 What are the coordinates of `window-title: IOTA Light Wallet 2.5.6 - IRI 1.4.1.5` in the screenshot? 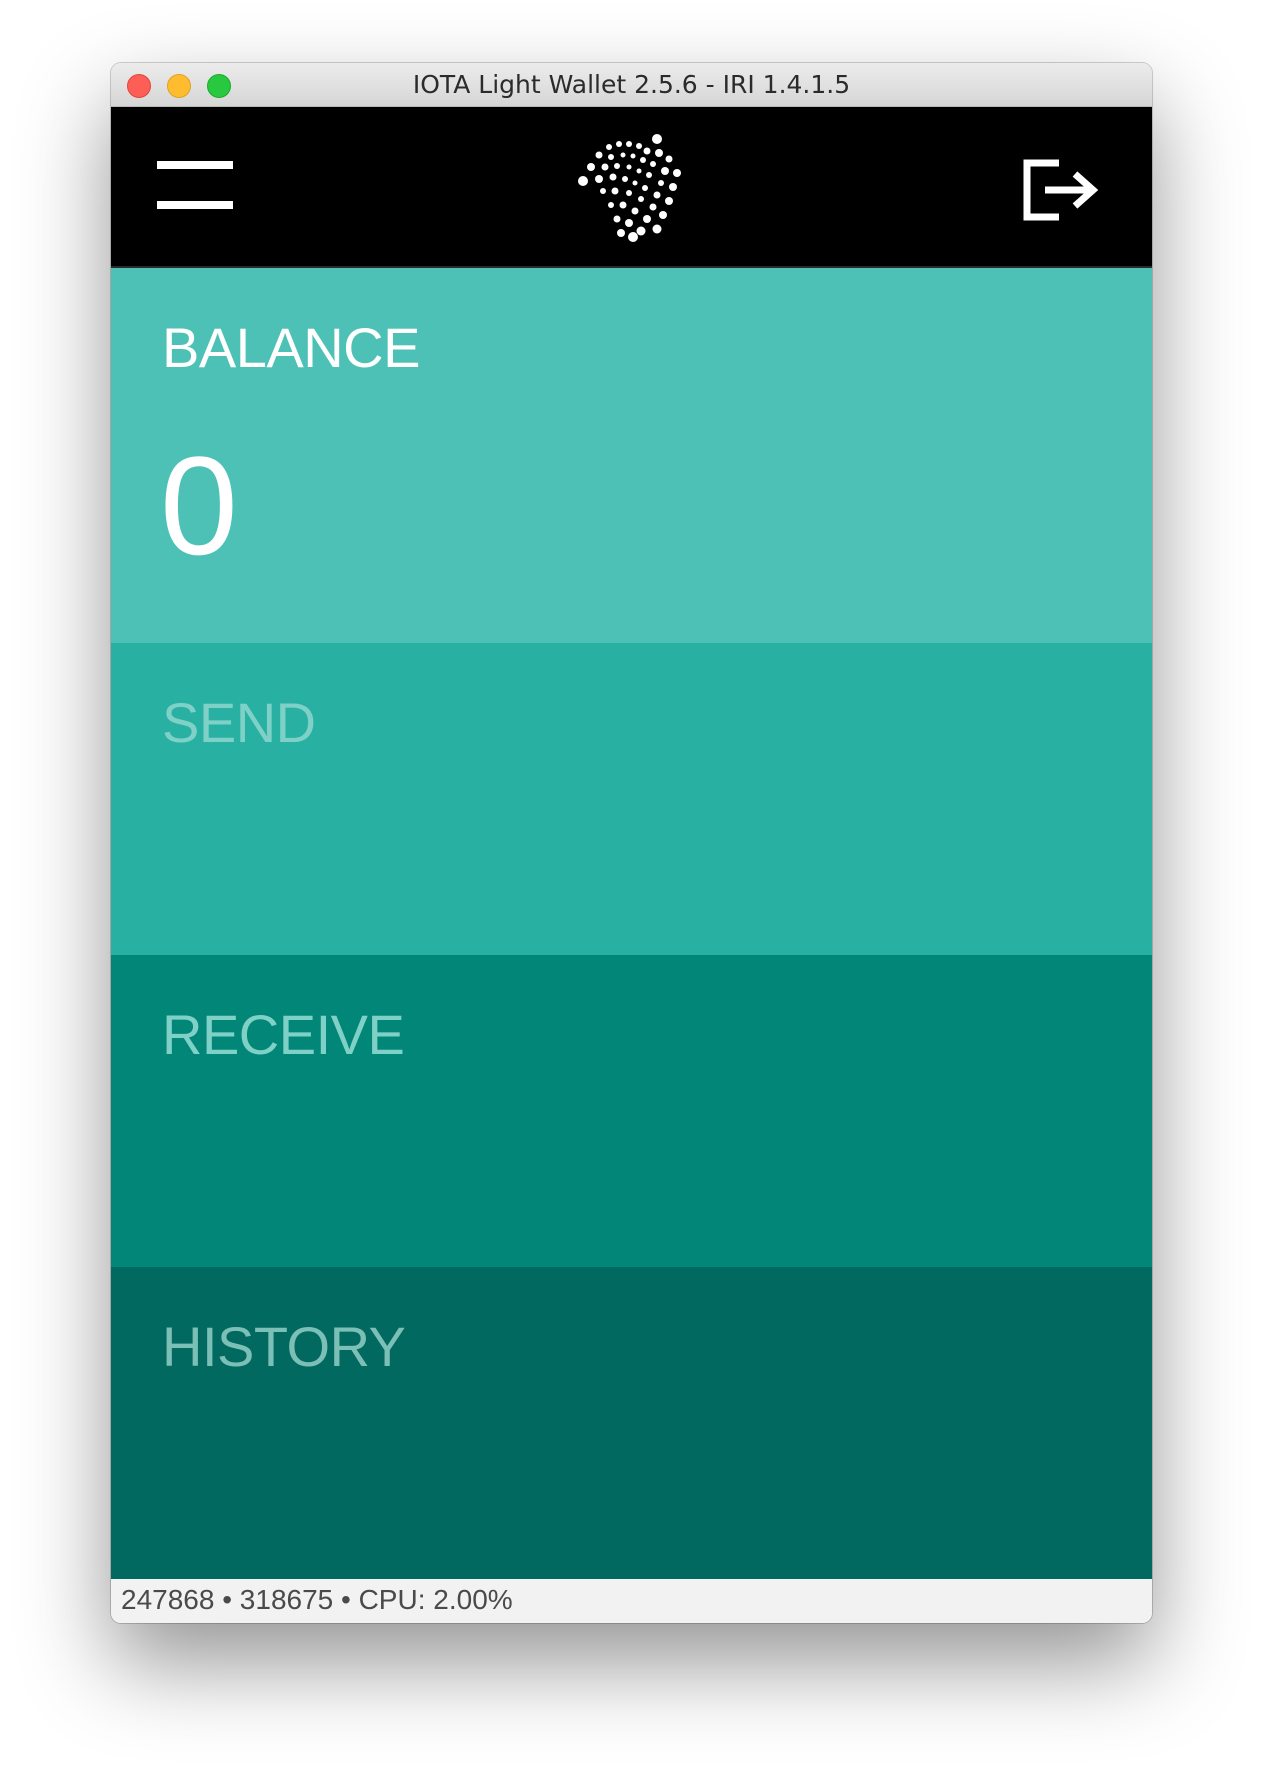 It's located at (631, 84).